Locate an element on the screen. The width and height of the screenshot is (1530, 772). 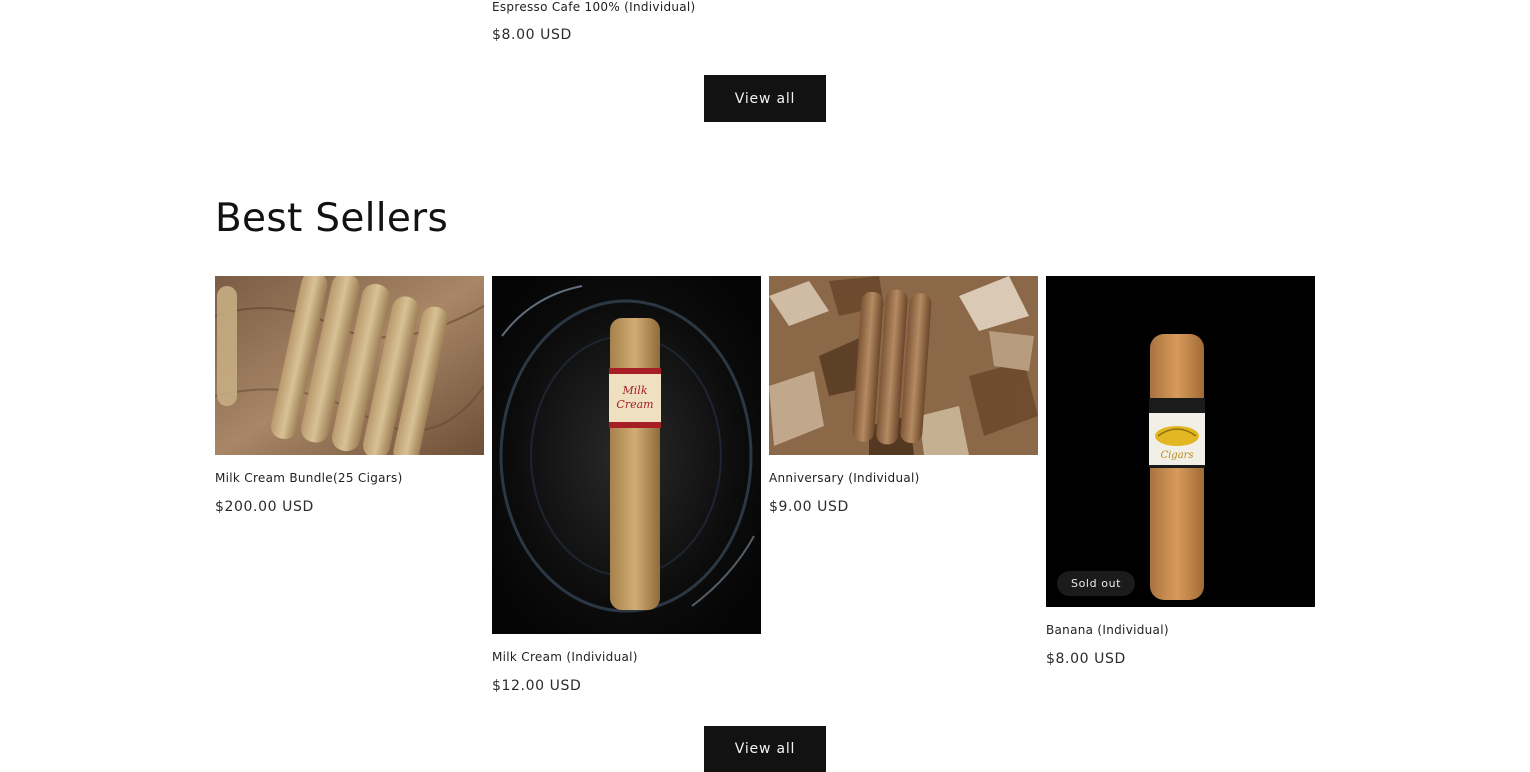
product-image-anniversary is located at coordinates (903, 365).